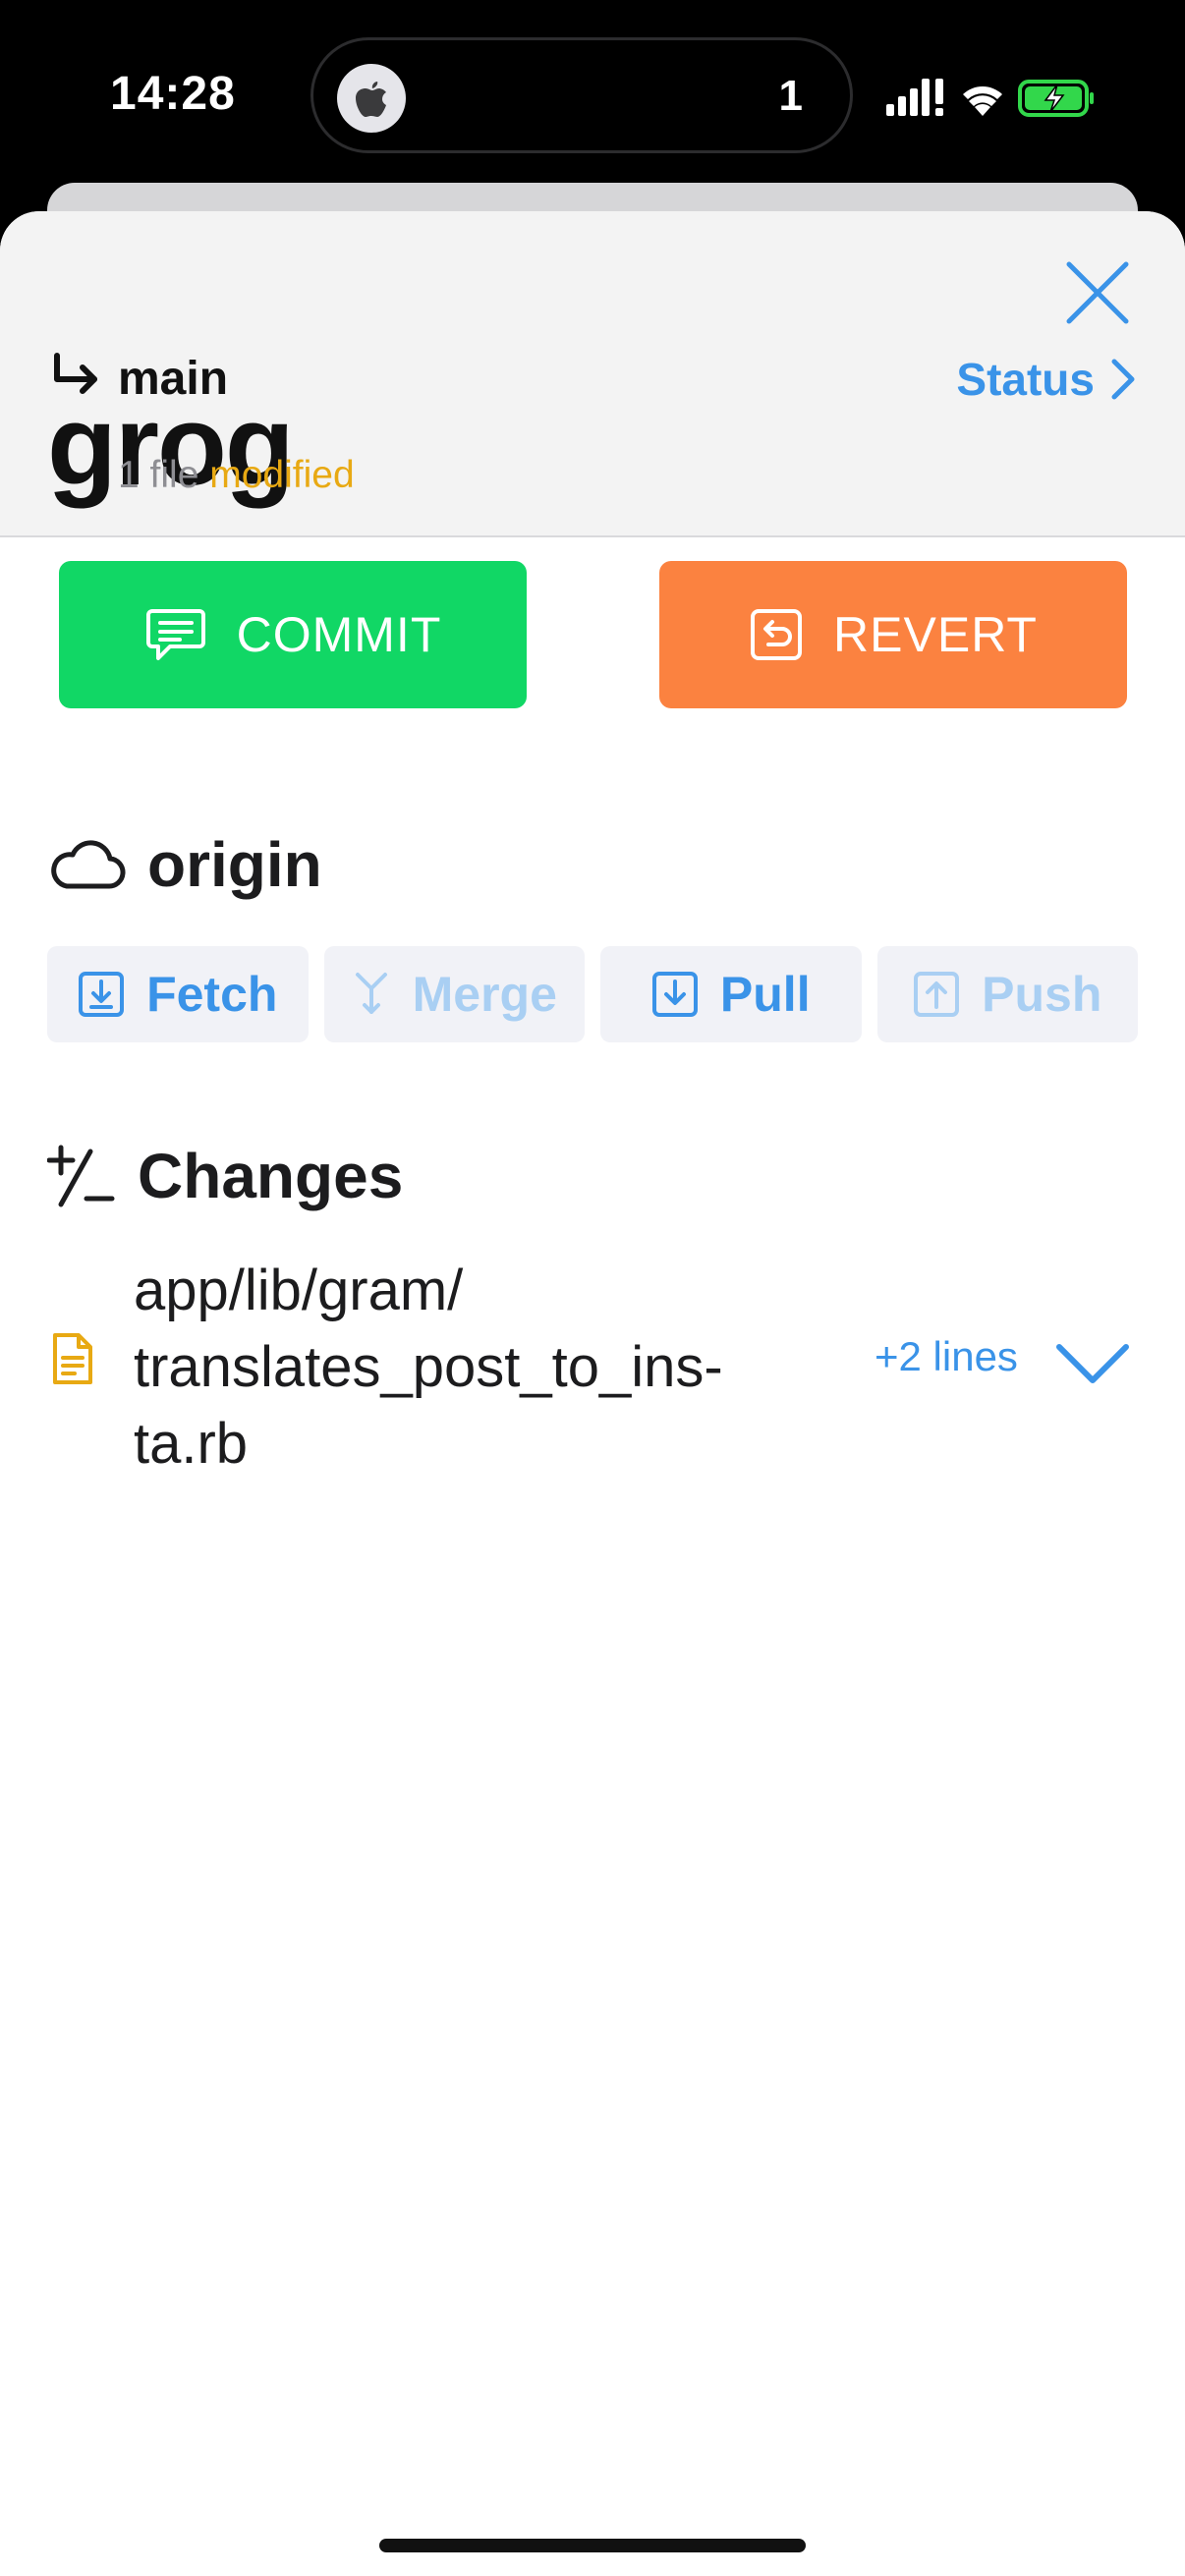 The image size is (1185, 2576). What do you see at coordinates (164, 475) in the screenshot?
I see `summary-count: 1 file` at bounding box center [164, 475].